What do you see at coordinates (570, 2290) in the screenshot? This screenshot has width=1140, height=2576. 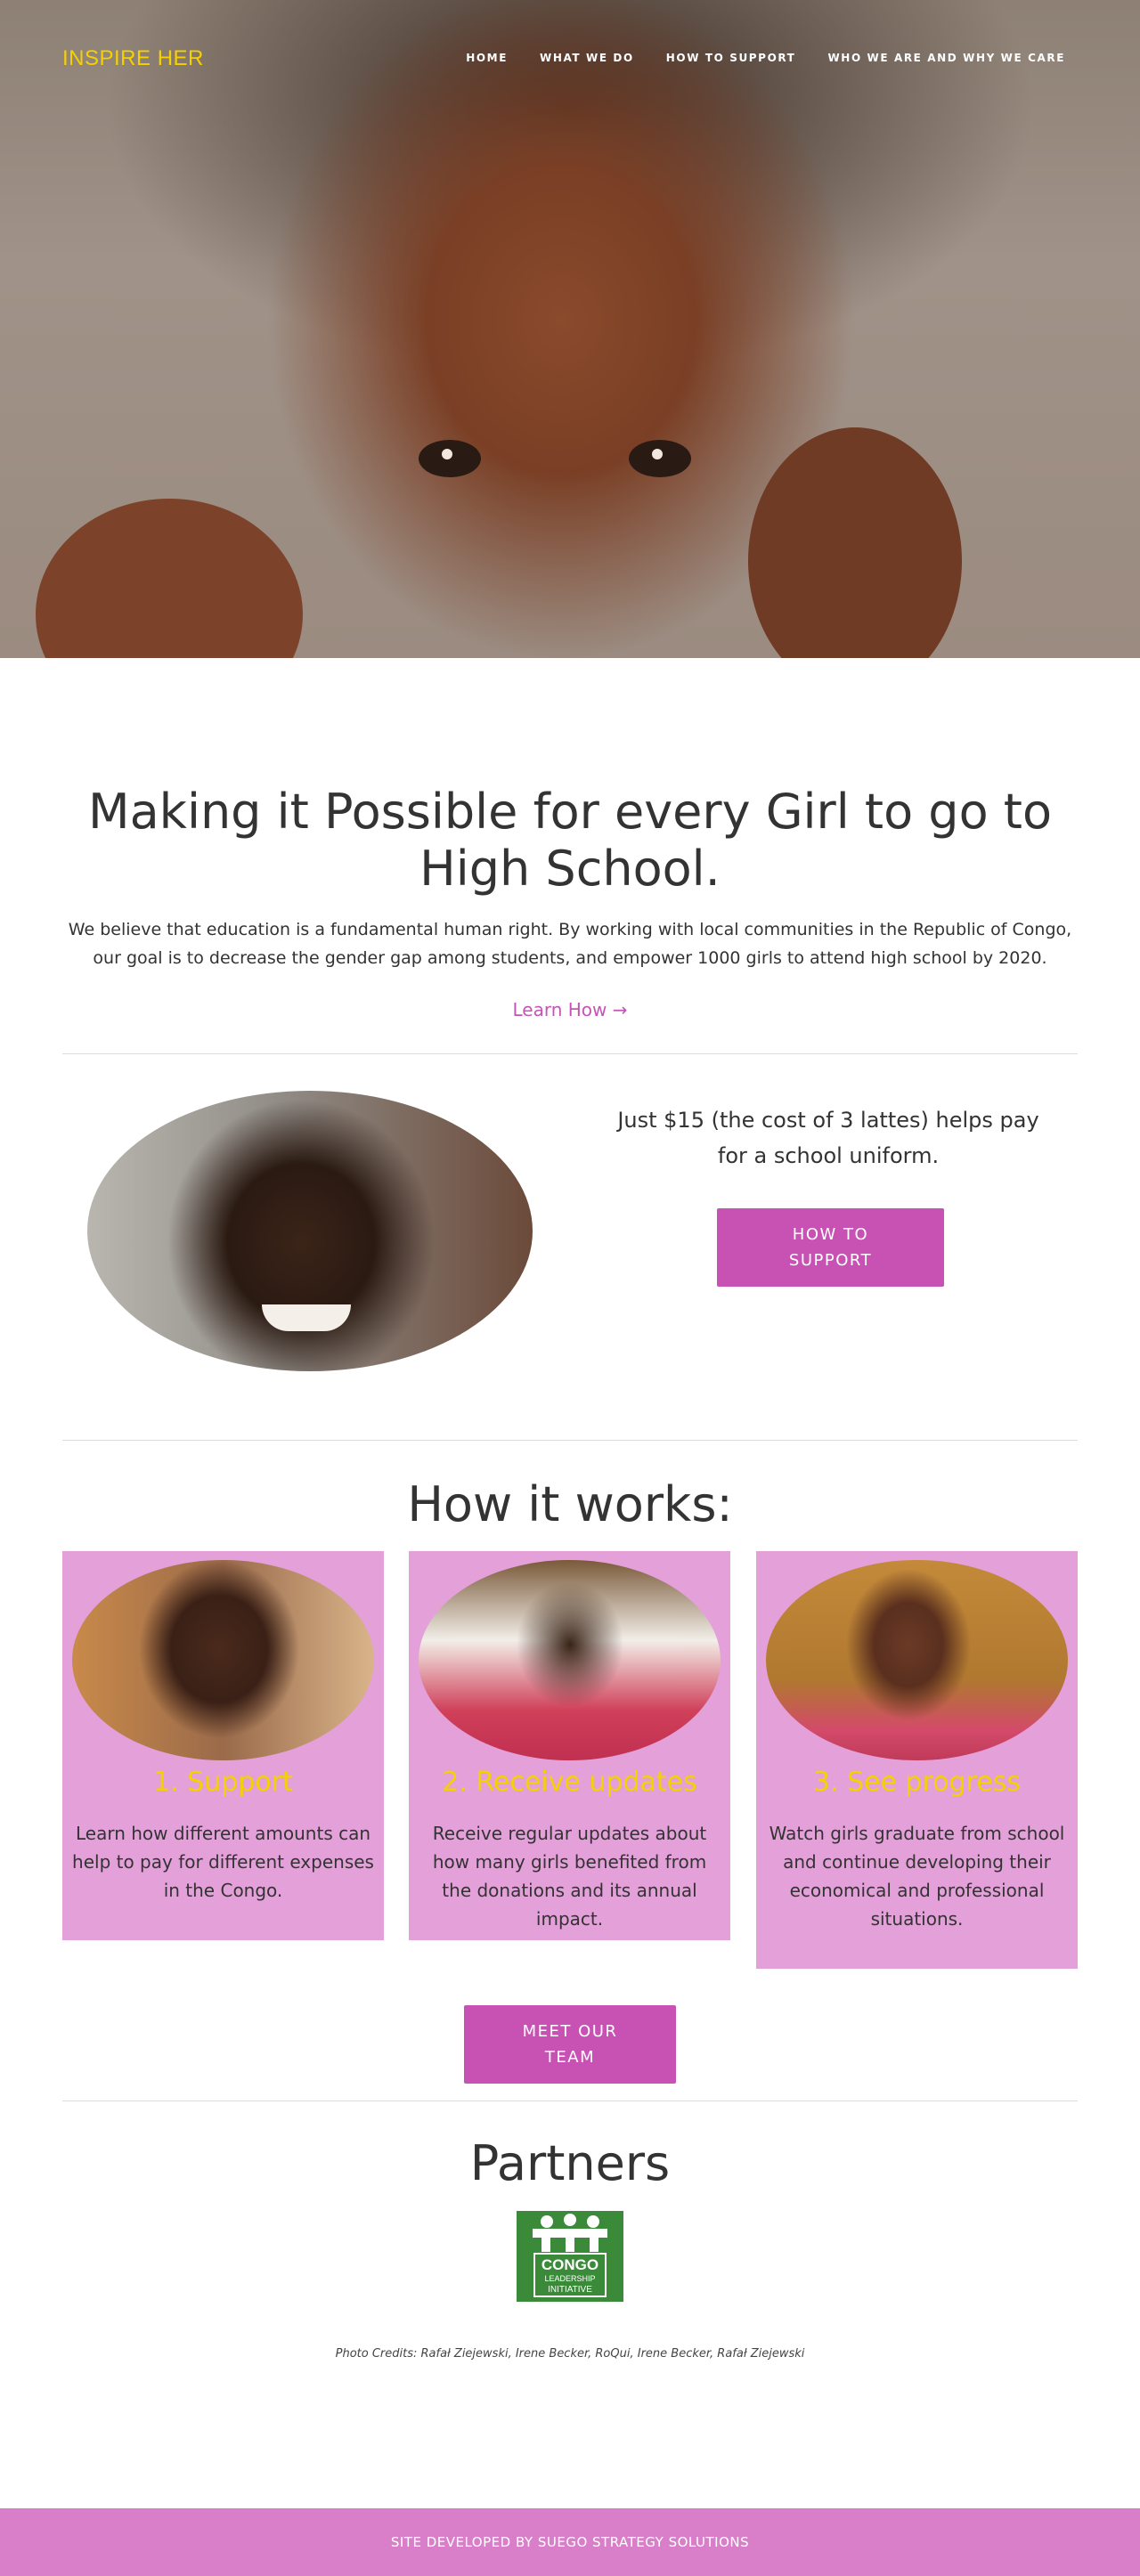 I see `partner-logo-word: INITIATIVE` at bounding box center [570, 2290].